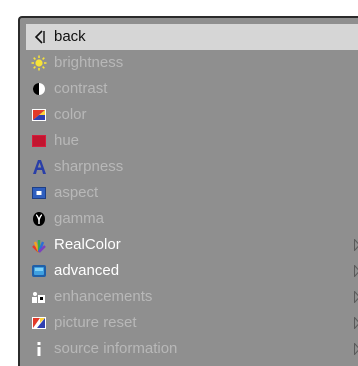 This screenshot has width=358, height=366. What do you see at coordinates (192, 323) in the screenshot?
I see `menu-item-picture-reset: picture reset` at bounding box center [192, 323].